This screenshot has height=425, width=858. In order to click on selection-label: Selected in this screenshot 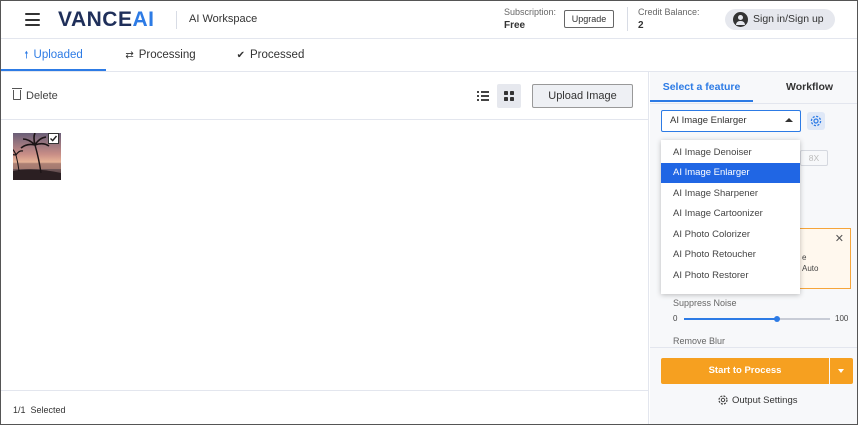, I will do `click(48, 410)`.